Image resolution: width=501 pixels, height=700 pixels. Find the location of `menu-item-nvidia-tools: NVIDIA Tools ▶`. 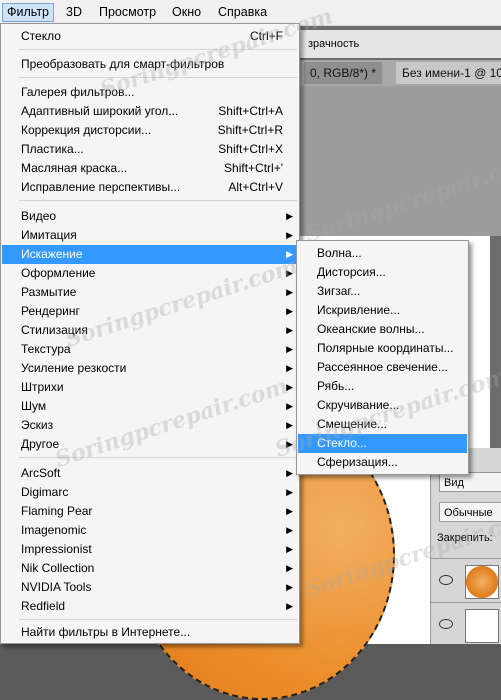

menu-item-nvidia-tools: NVIDIA Tools ▶ is located at coordinates (150, 587).